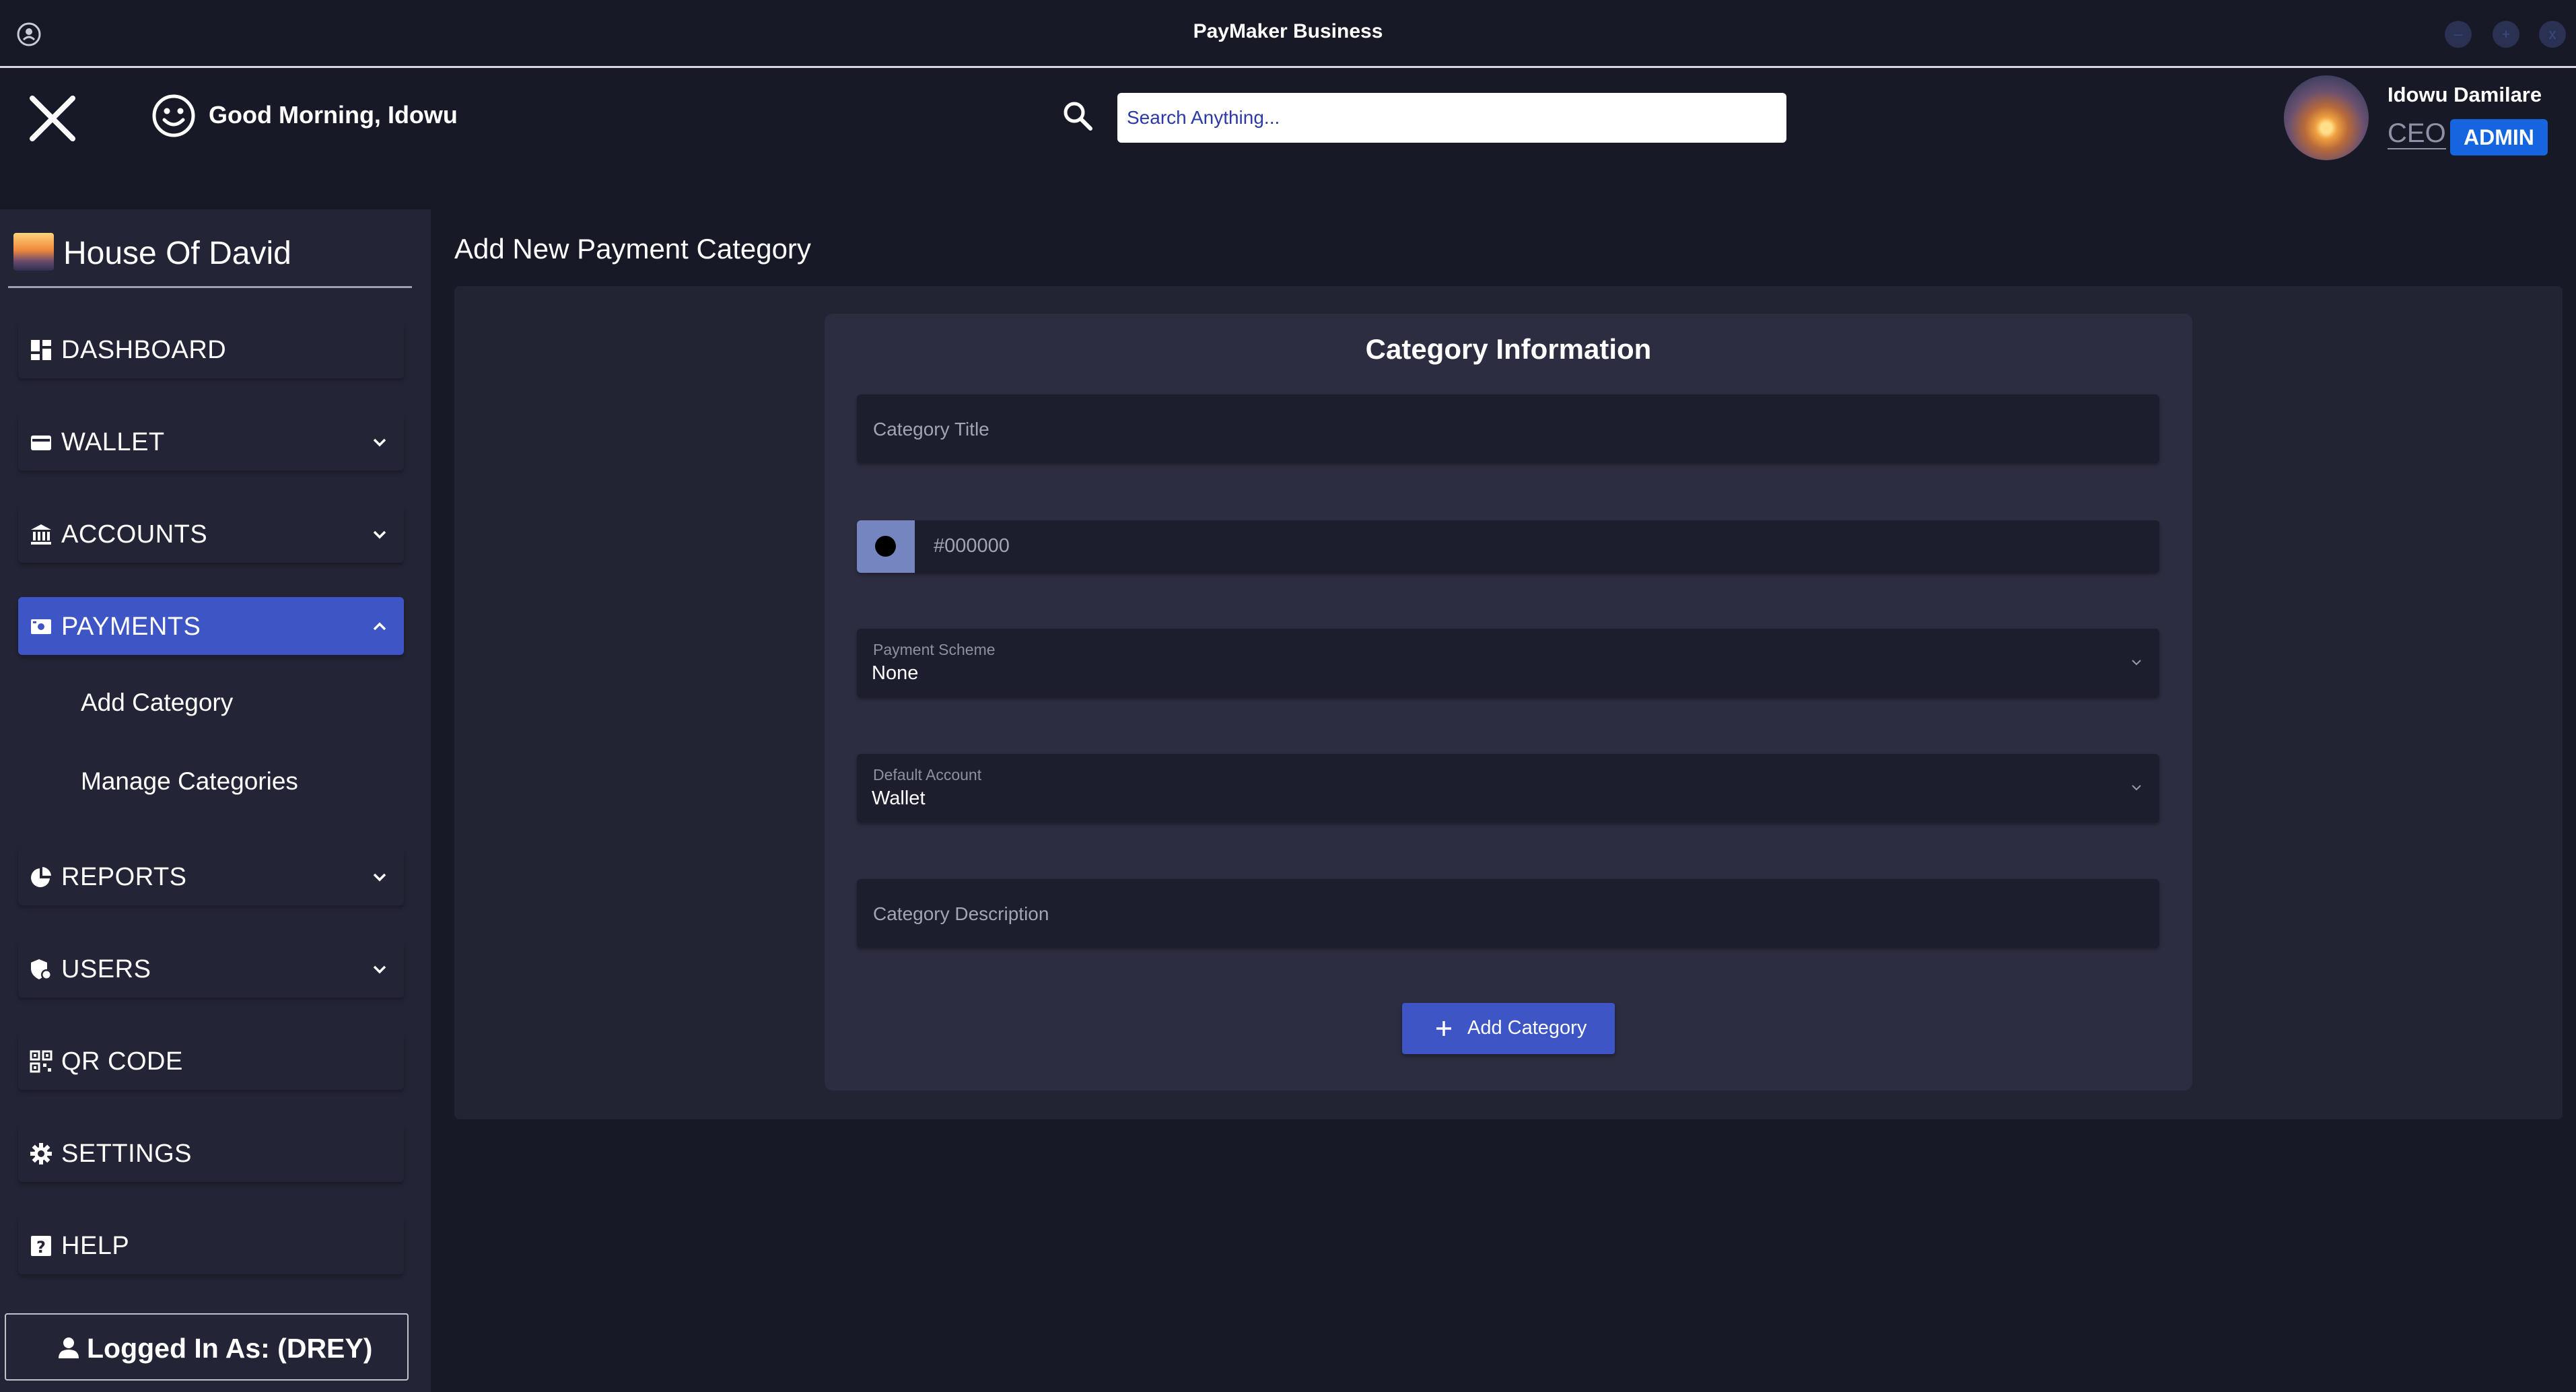  I want to click on pie-chart-icon, so click(41, 877).